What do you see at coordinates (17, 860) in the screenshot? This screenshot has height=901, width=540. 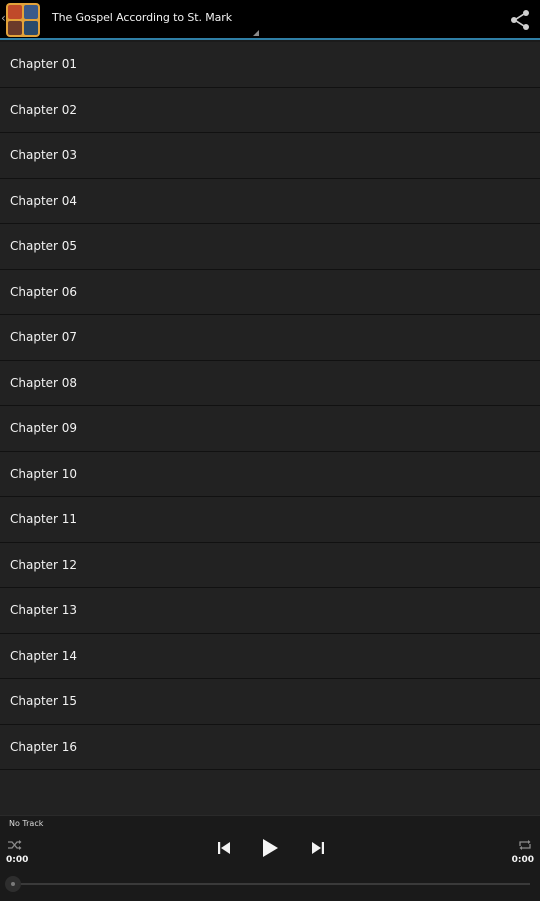 I see `elapsed-time: 0:00` at bounding box center [17, 860].